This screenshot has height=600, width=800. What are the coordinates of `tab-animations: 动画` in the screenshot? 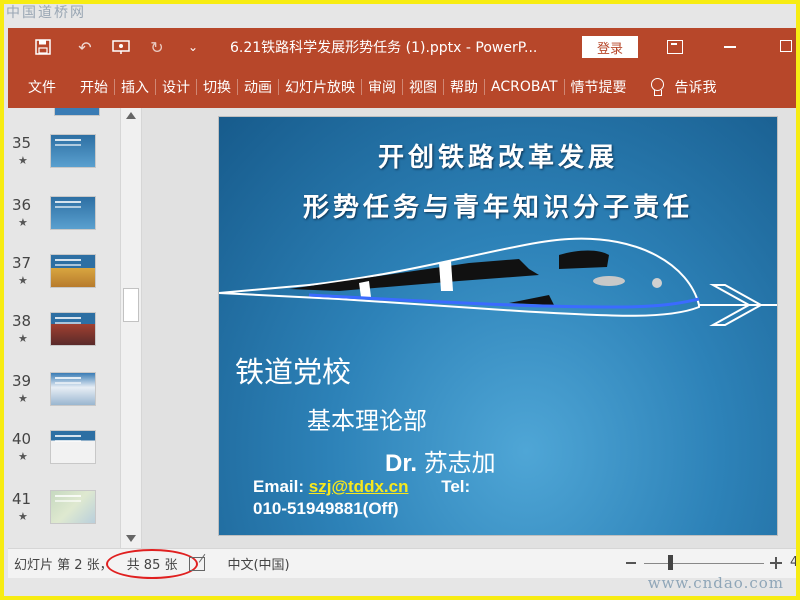 It's located at (258, 87).